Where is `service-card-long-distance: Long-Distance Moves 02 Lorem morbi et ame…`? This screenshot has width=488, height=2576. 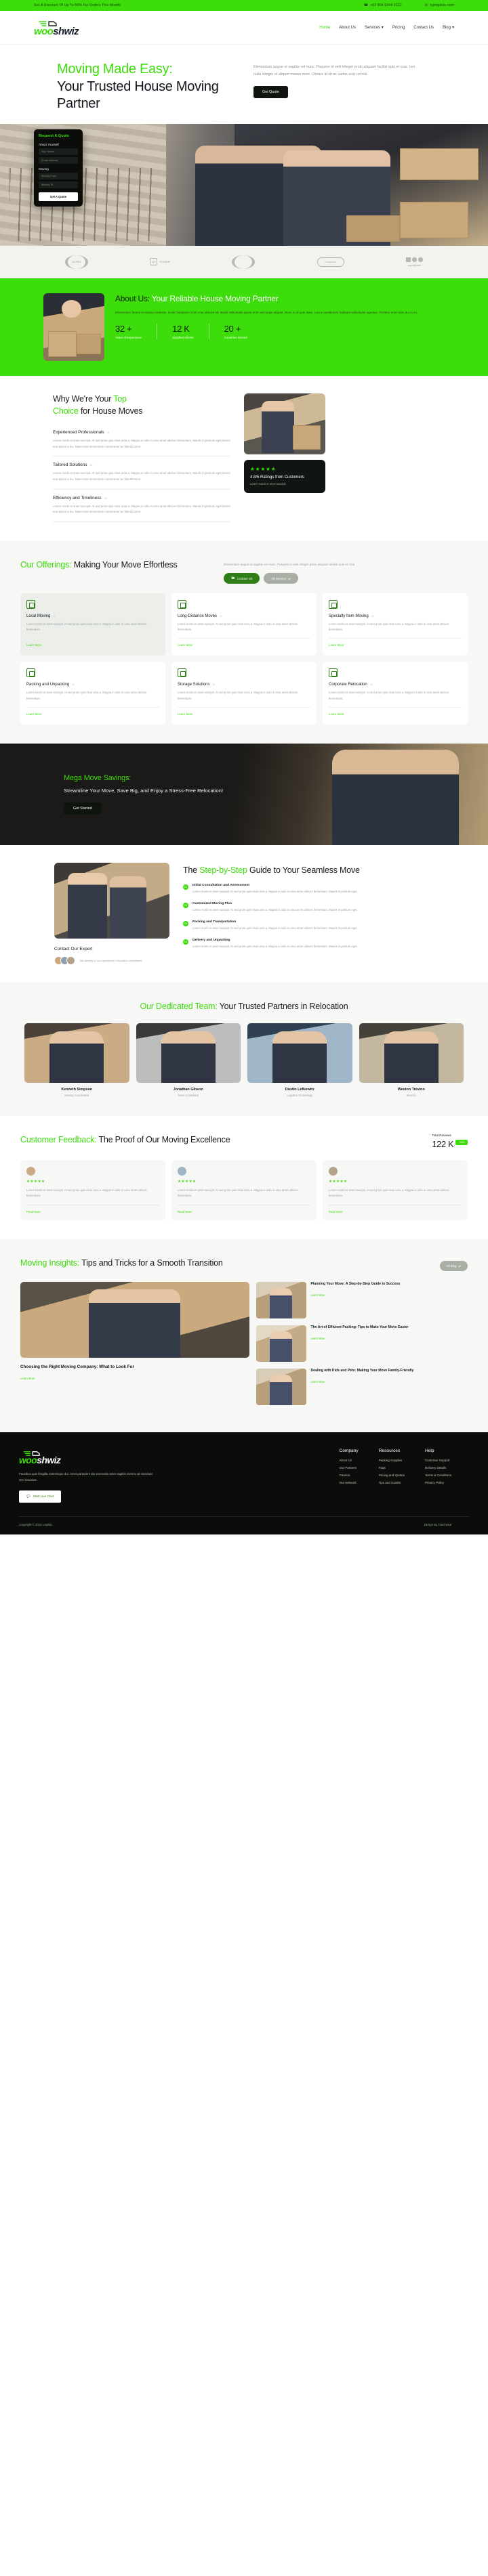 service-card-long-distance: Long-Distance Moves 02 Lorem morbi et ame… is located at coordinates (244, 624).